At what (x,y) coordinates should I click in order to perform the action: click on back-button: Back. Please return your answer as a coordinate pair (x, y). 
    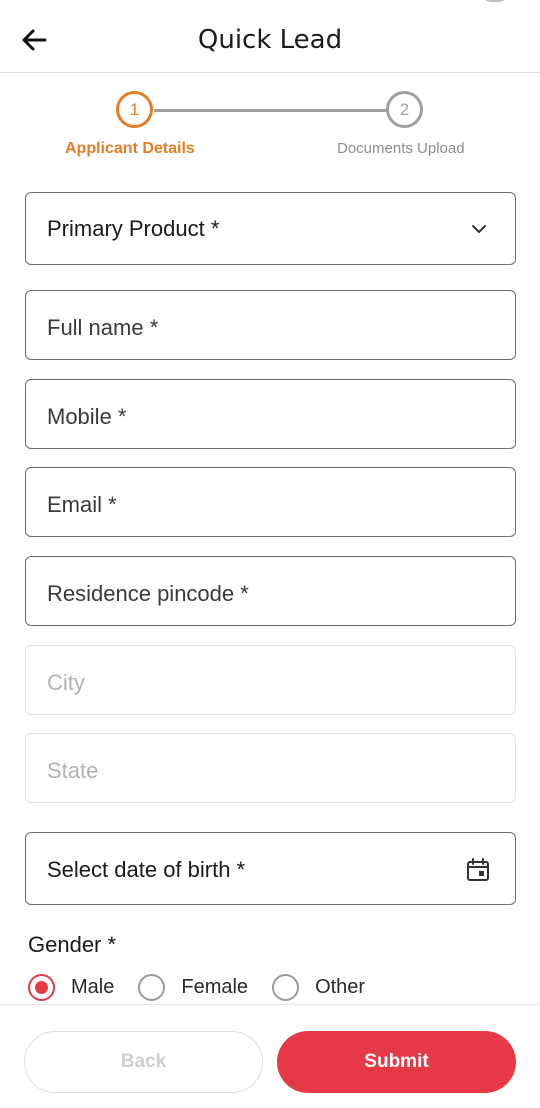
    Looking at the image, I should click on (143, 1062).